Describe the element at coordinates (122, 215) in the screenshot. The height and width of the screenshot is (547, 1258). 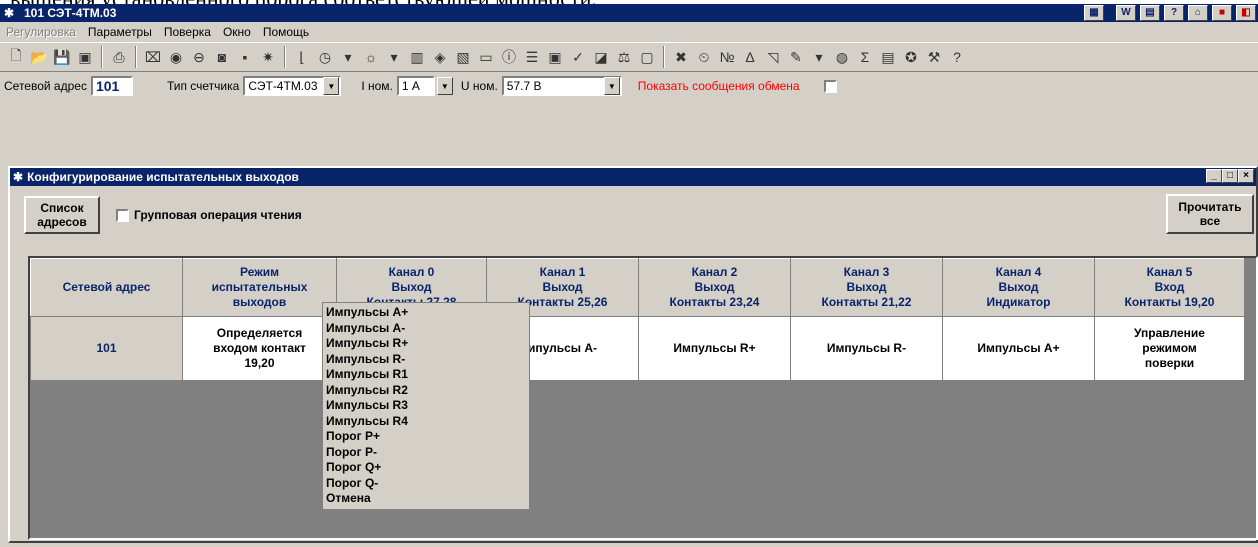
I see `group-read-checkbox` at that location.